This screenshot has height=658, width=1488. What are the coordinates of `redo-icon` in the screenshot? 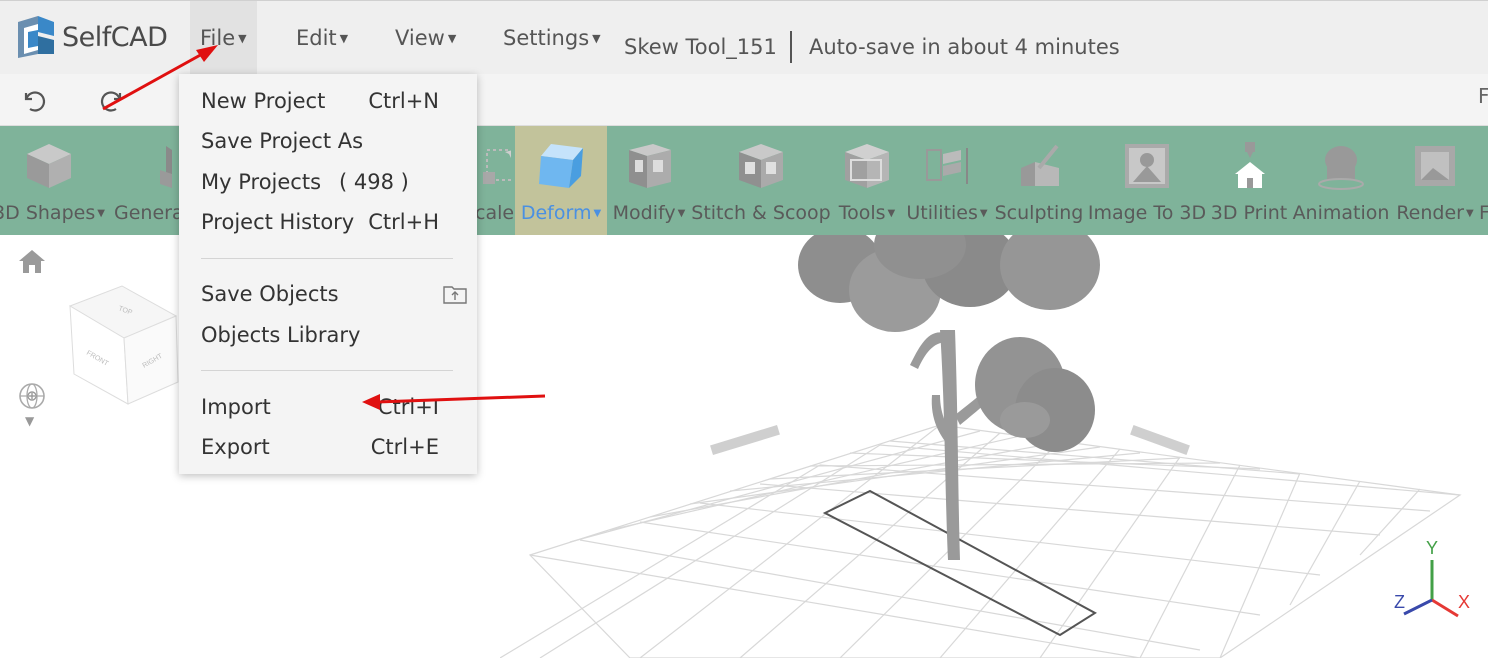 It's located at (113, 100).